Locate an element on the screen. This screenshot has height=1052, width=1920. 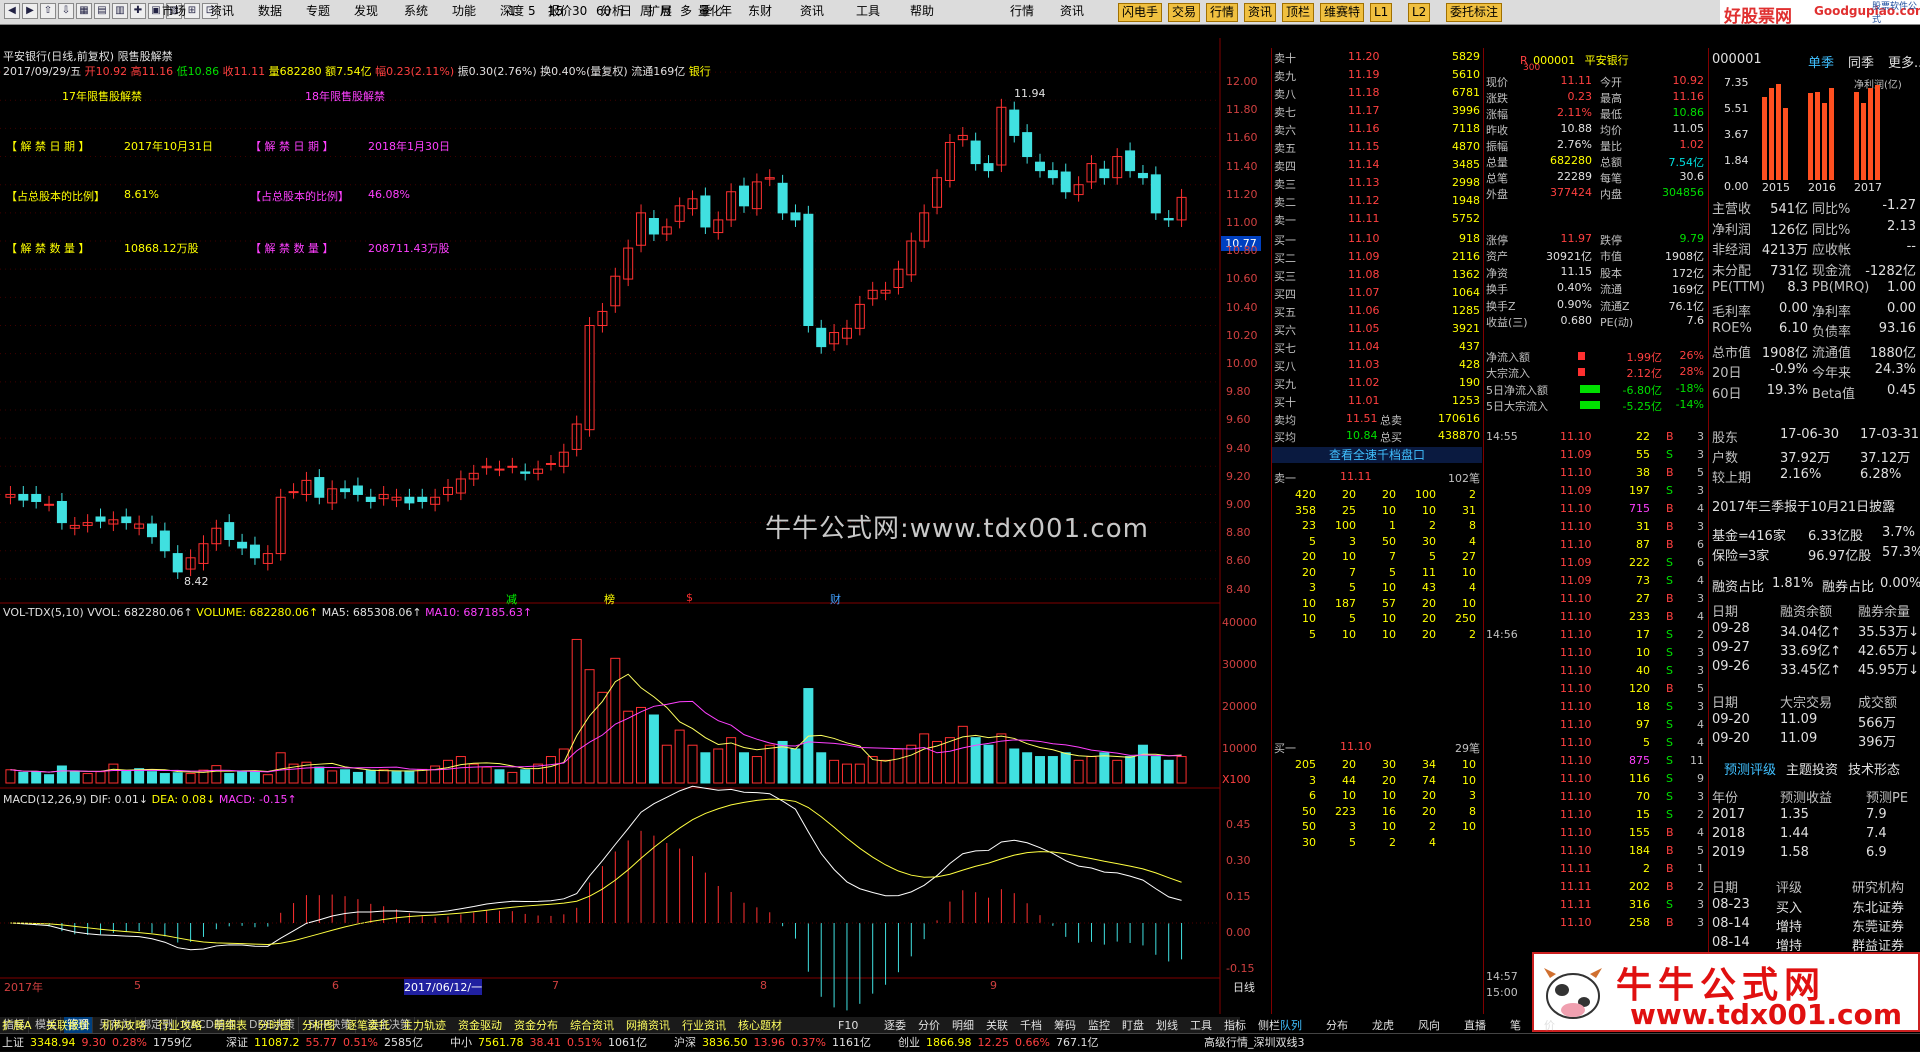
toolbar-button: 委托标注 is located at coordinates (1474, 12).